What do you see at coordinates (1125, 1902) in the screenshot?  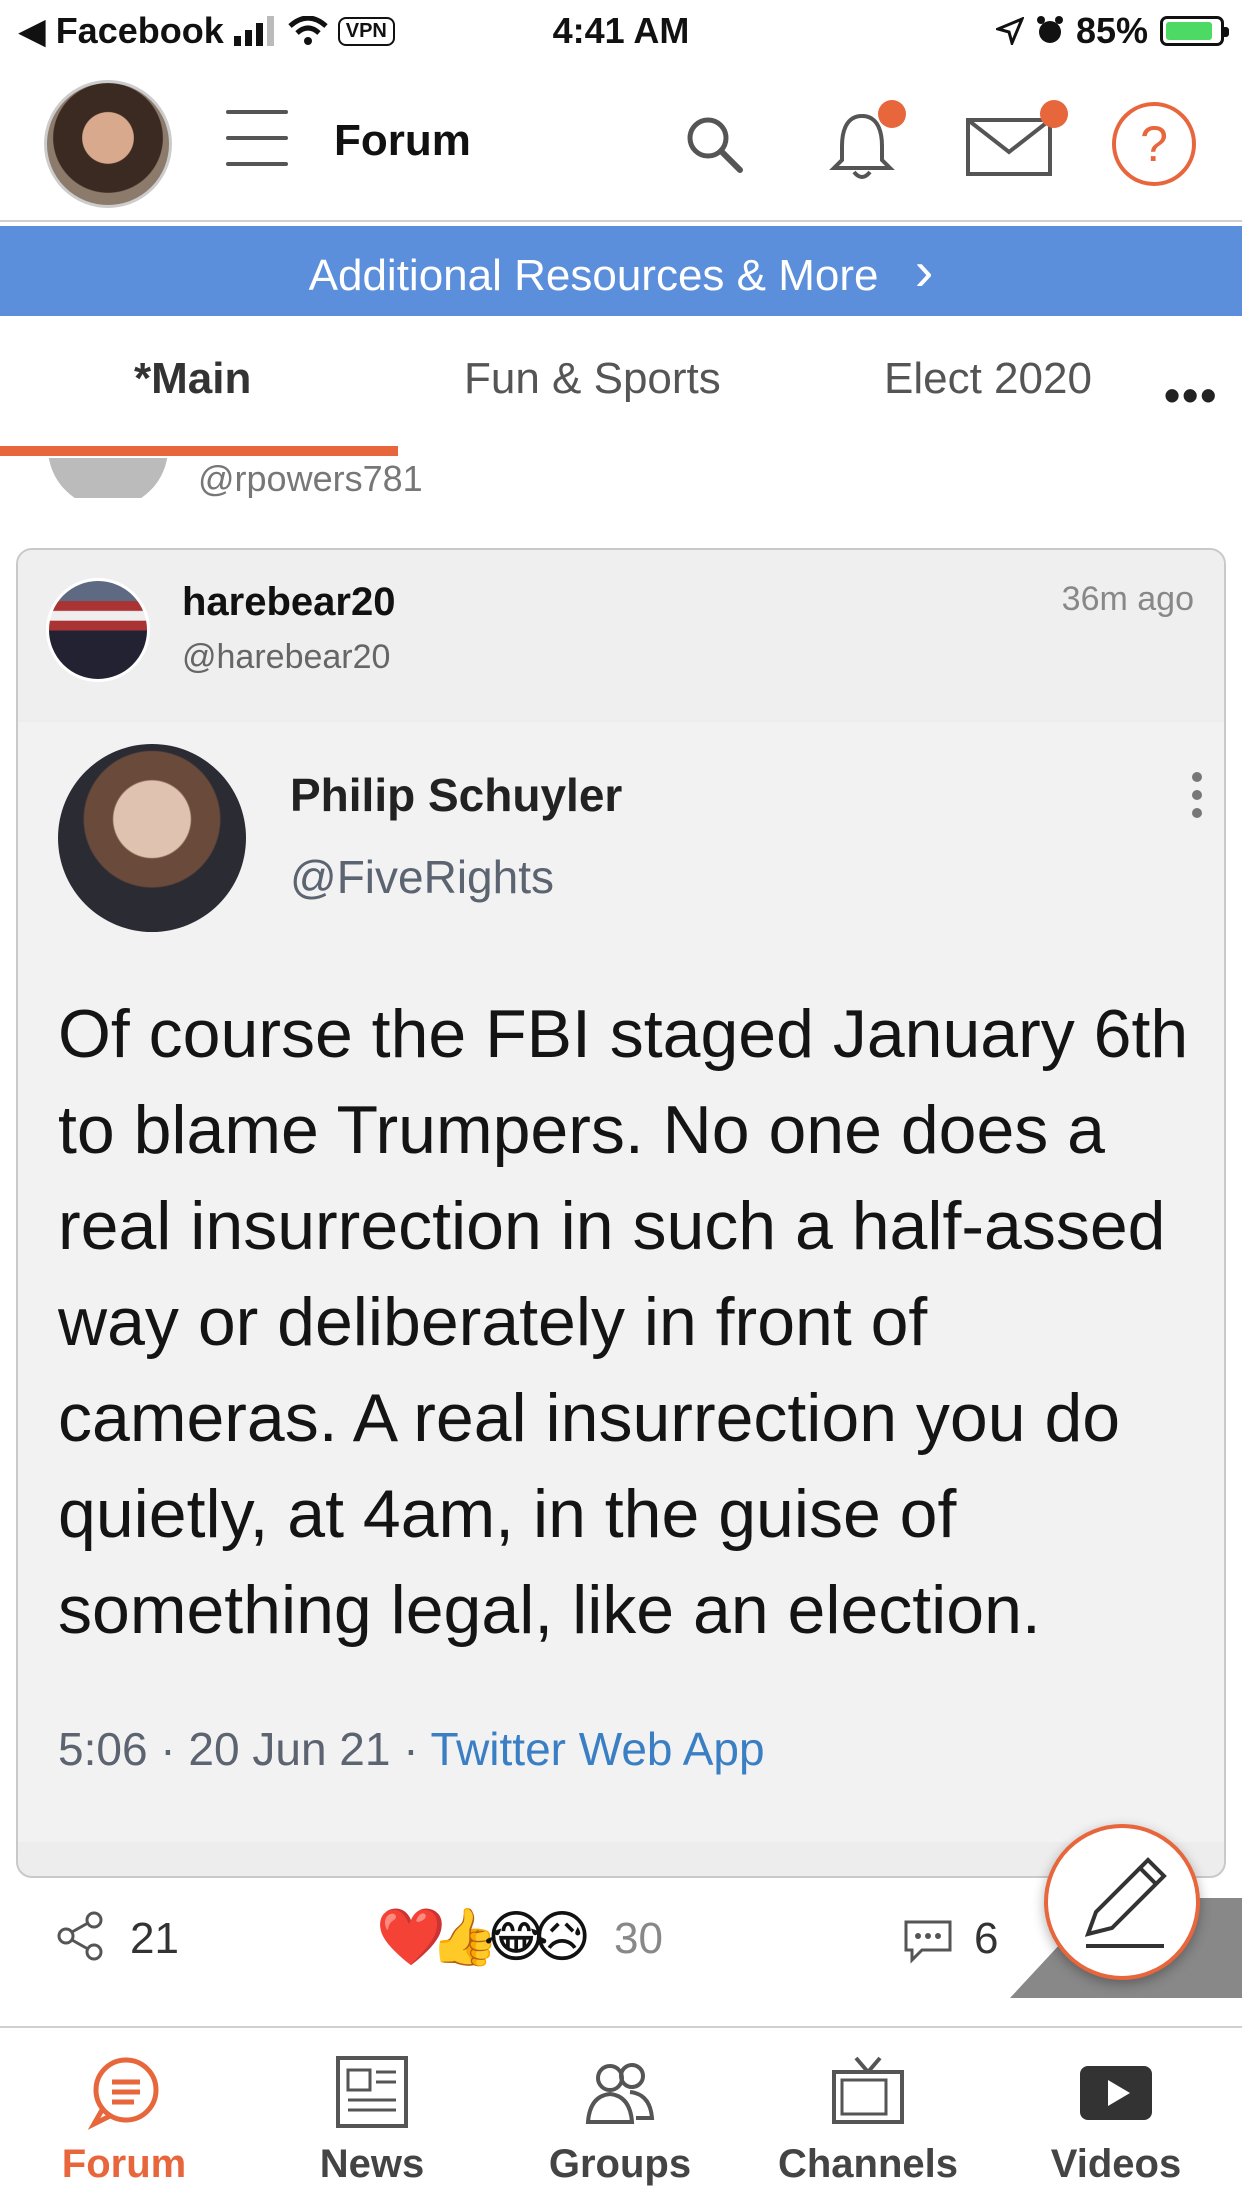 I see `pencil-icon` at bounding box center [1125, 1902].